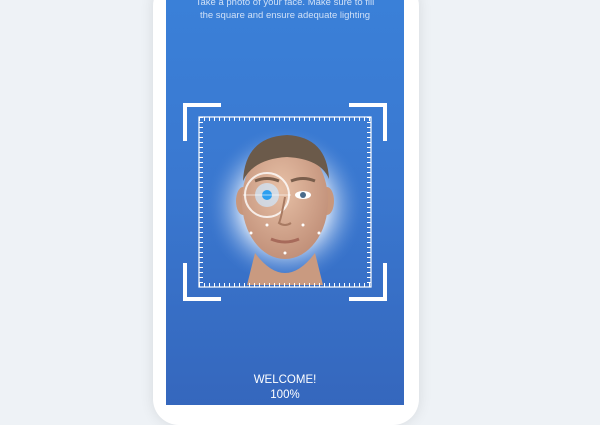  I want to click on welcome-status: WELCOME! 100%, so click(285, 388).